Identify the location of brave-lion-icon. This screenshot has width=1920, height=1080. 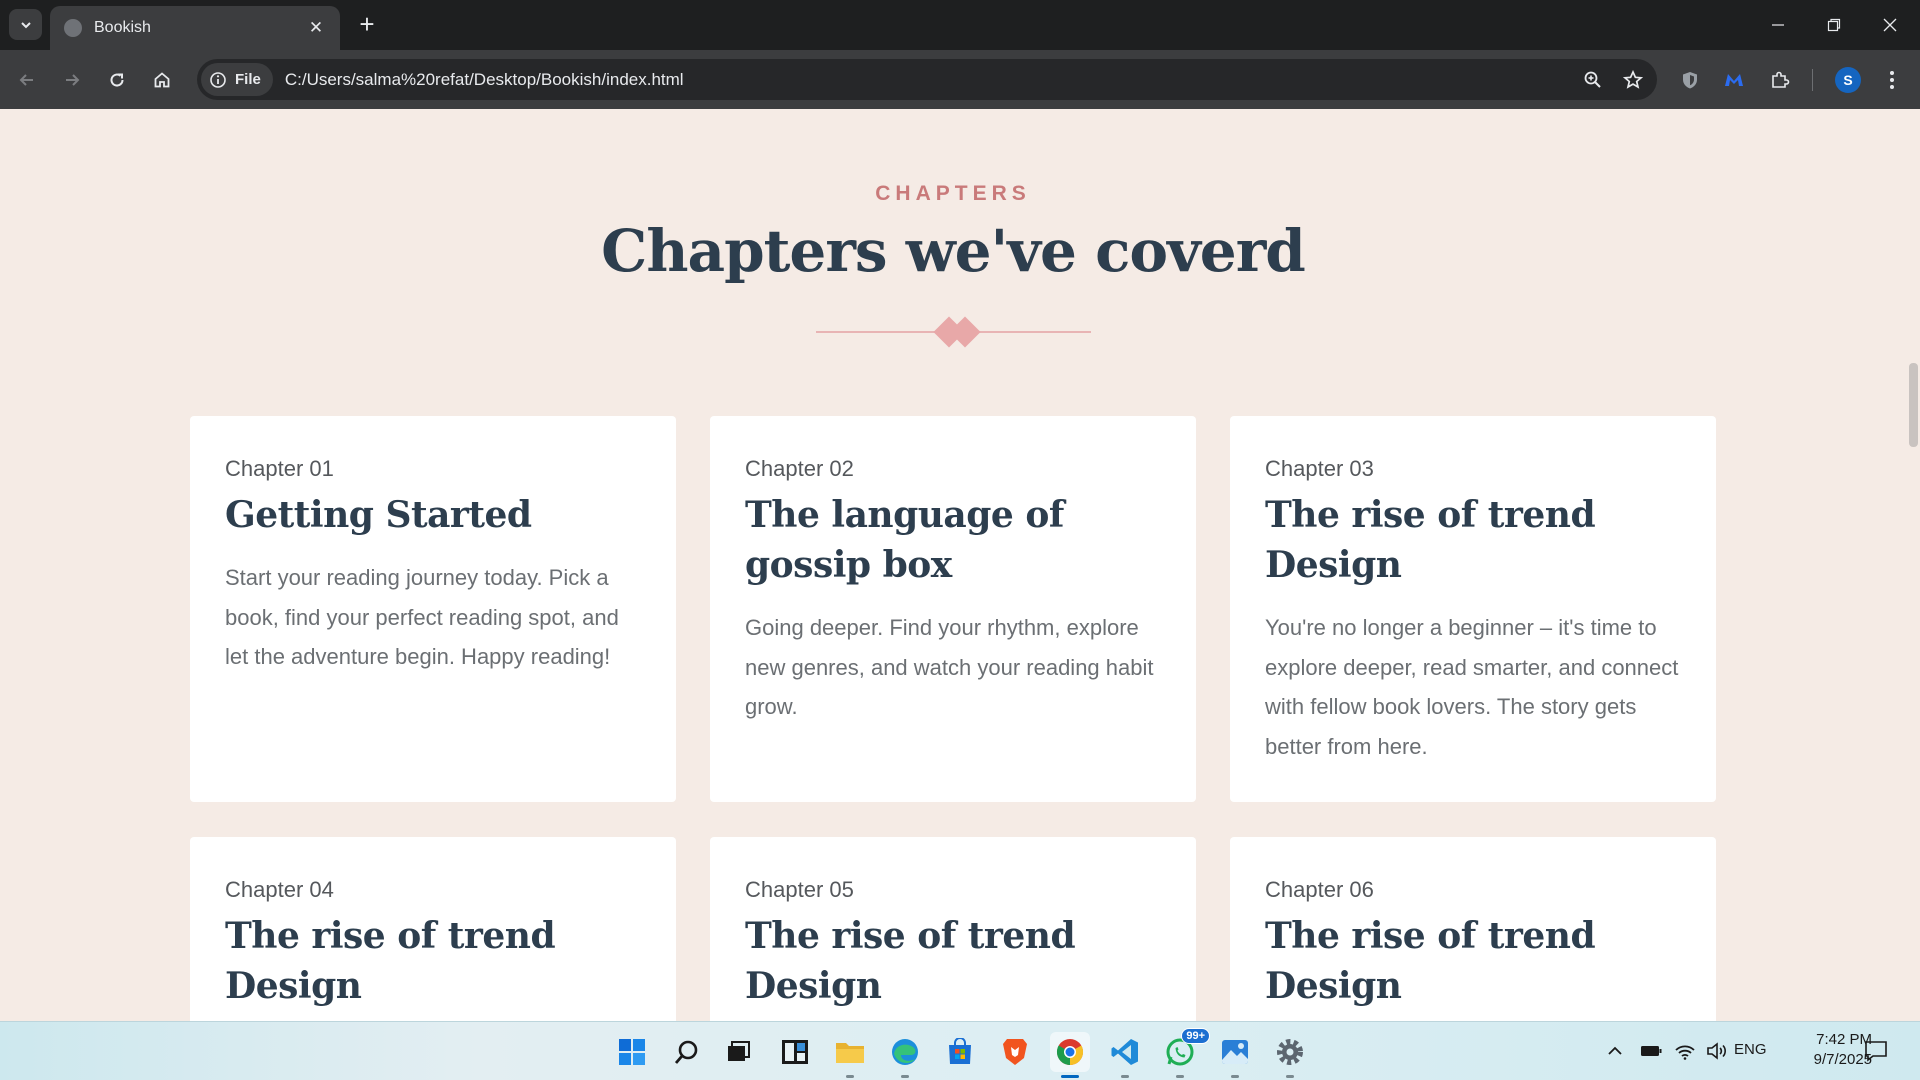
(1015, 1052).